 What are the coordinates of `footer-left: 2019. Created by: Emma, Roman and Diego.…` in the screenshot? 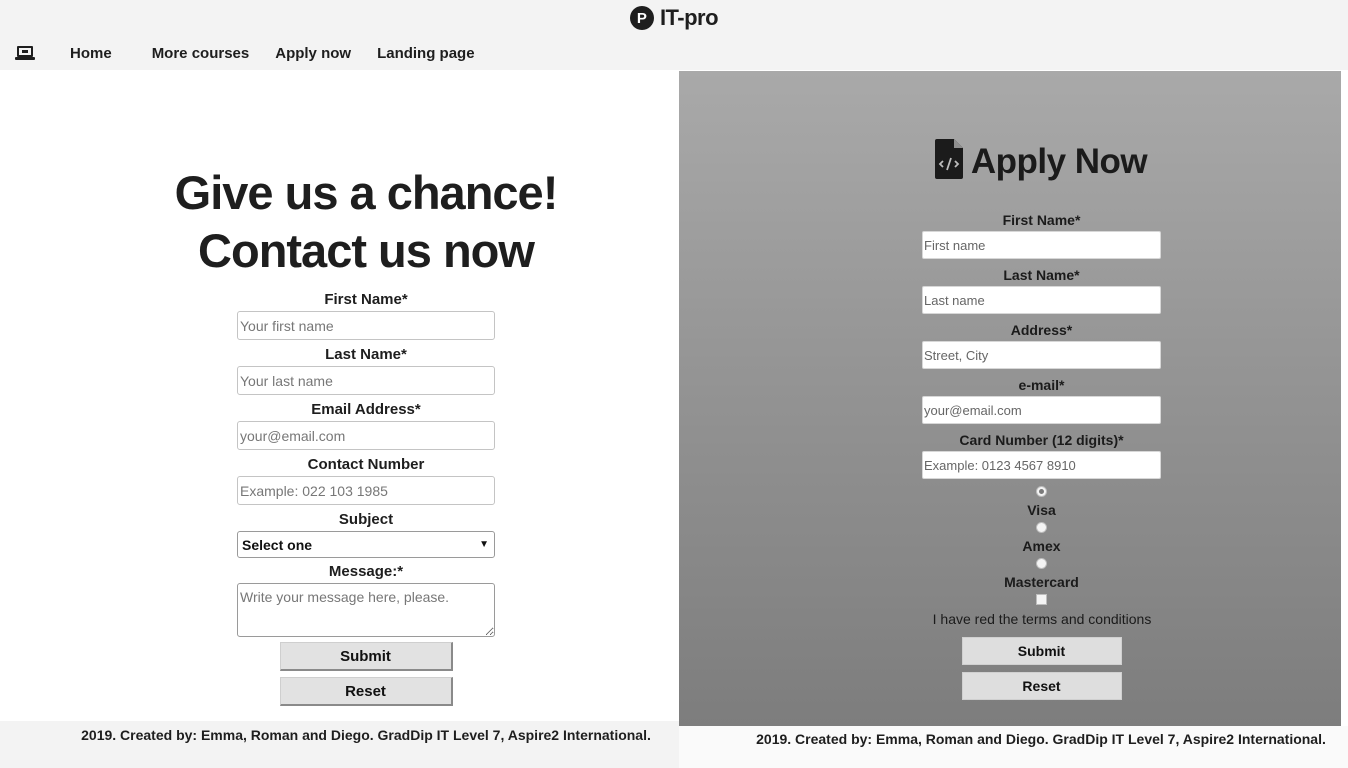 It's located at (339, 744).